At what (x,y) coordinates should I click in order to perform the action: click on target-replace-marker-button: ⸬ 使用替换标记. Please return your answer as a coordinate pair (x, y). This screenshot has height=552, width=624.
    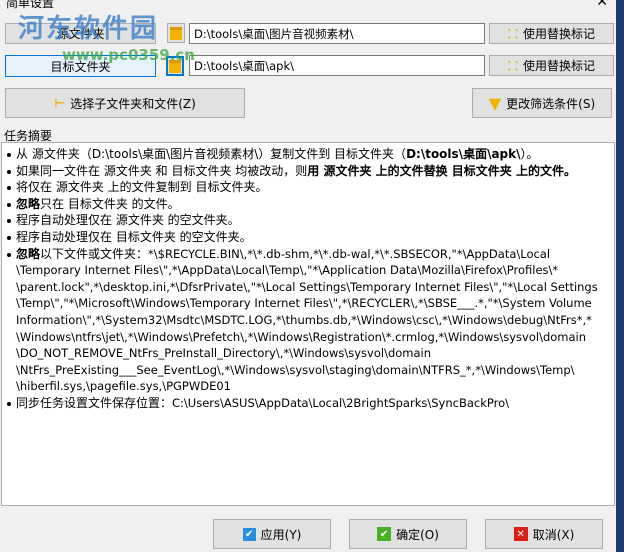
    Looking at the image, I should click on (551, 65).